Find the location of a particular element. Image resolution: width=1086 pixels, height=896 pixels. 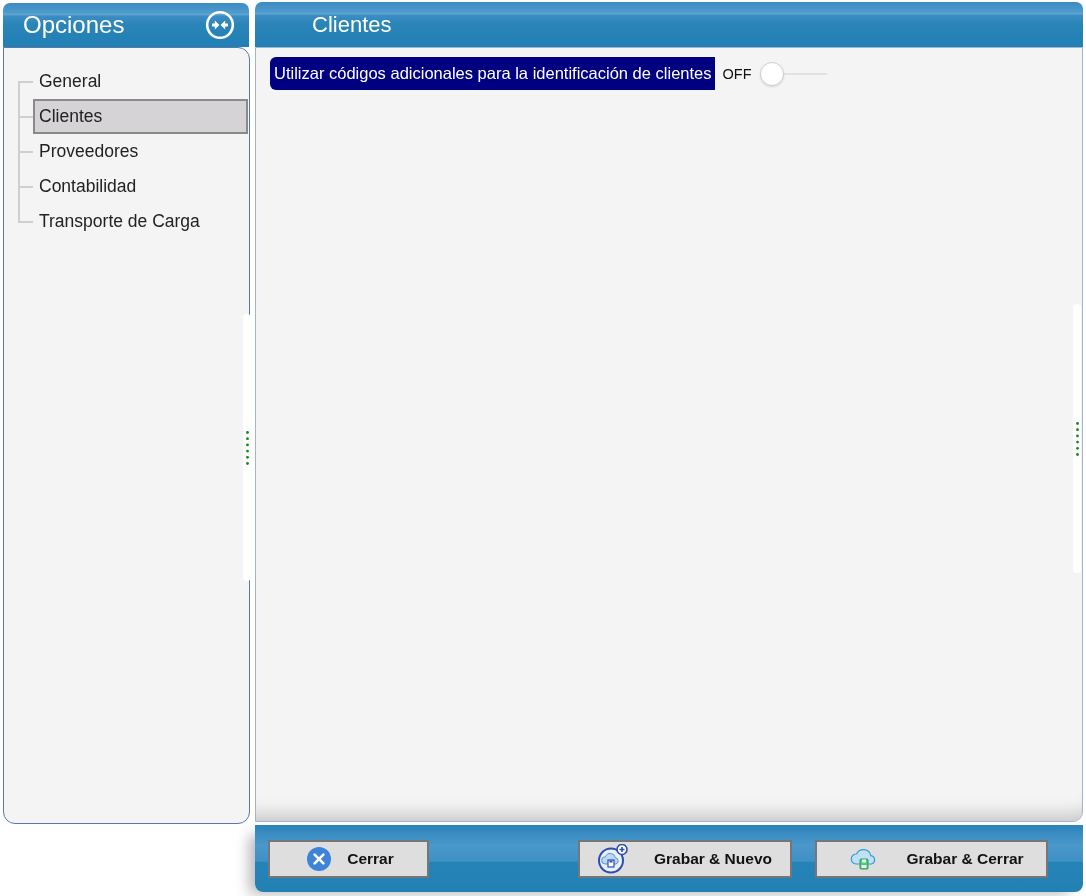

tree-item: Proveedores is located at coordinates (140, 151).